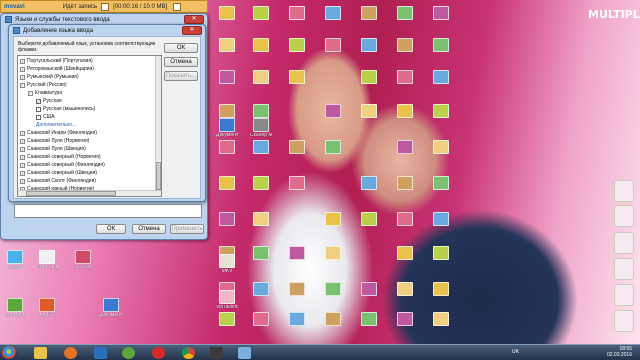 The image size is (640, 360). I want to click on tree-item: Русская (машинопись), so click(65, 109).